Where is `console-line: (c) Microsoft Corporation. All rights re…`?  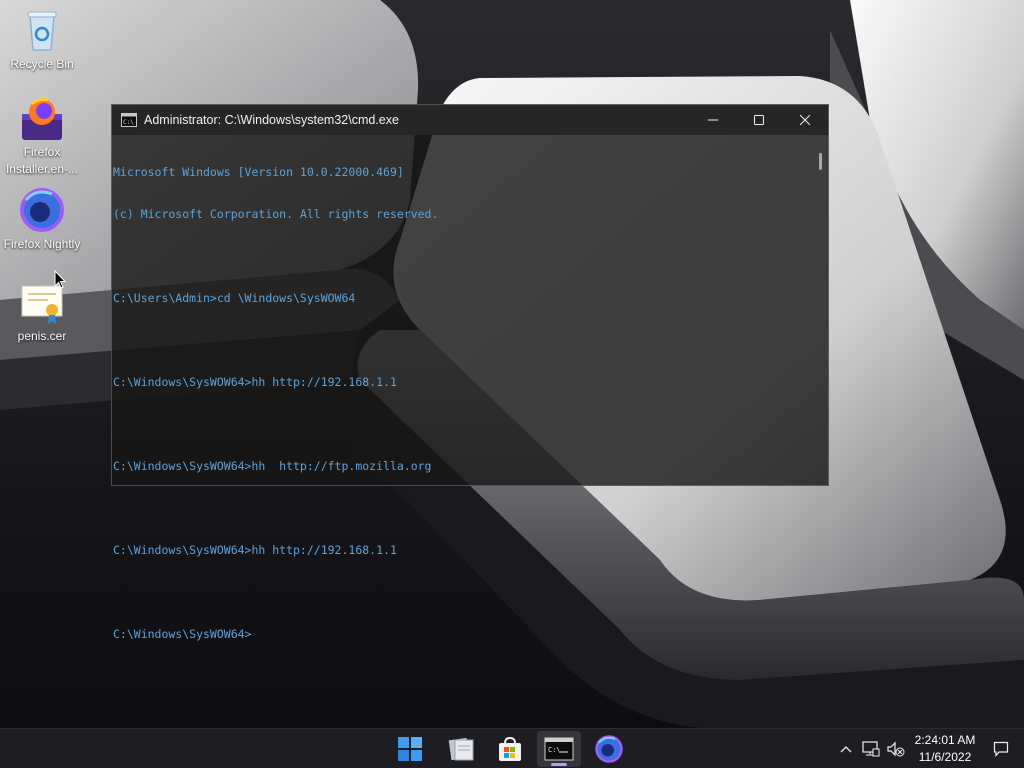 console-line: (c) Microsoft Corporation. All rights re… is located at coordinates (276, 214).